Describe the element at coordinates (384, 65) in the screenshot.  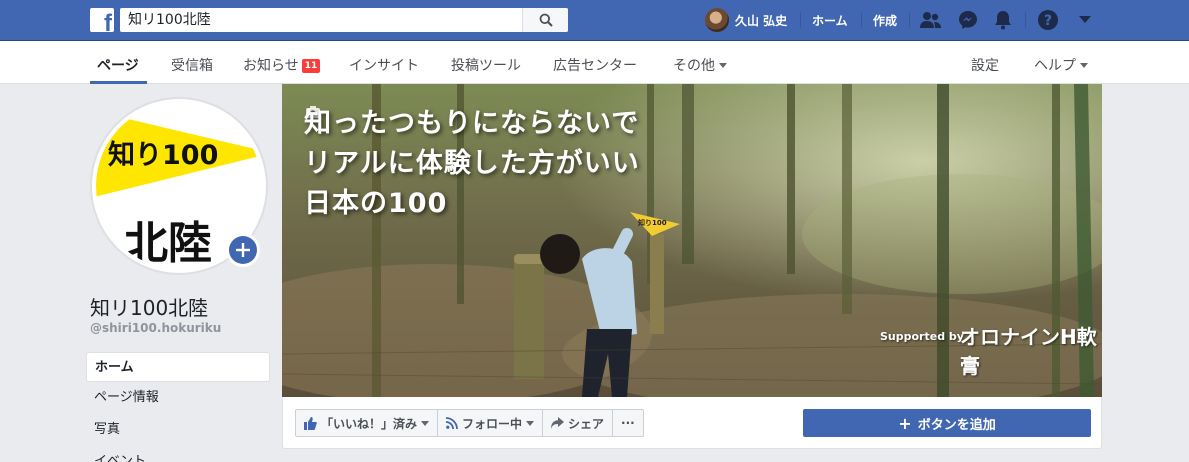
I see `tab-insights: インサイト` at that location.